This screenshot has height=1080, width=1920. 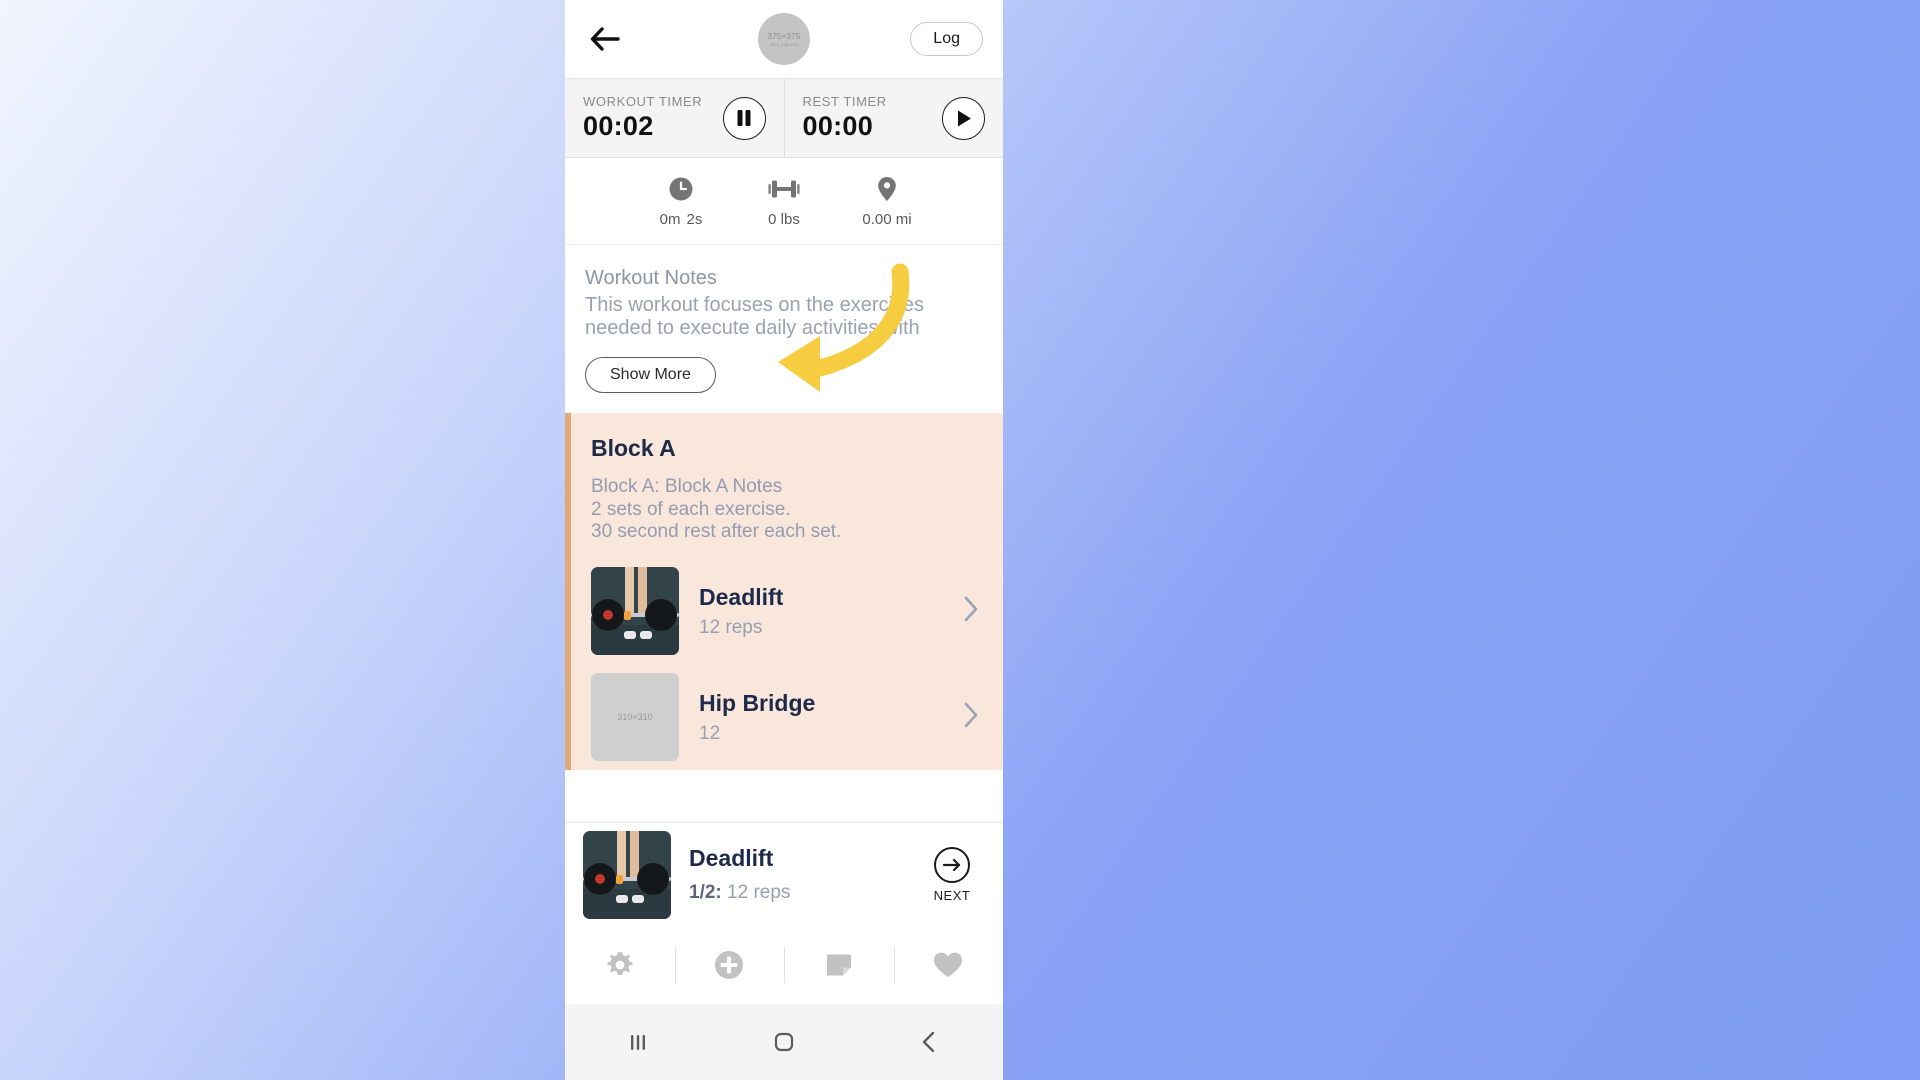 I want to click on block-a-title: Block A, so click(x=633, y=447).